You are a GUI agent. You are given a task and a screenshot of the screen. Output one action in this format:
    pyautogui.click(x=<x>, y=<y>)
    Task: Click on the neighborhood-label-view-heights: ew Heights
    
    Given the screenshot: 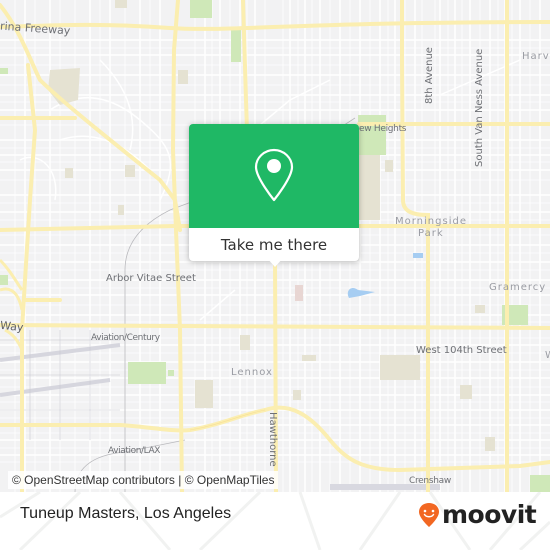 What is the action you would take?
    pyautogui.click(x=383, y=129)
    